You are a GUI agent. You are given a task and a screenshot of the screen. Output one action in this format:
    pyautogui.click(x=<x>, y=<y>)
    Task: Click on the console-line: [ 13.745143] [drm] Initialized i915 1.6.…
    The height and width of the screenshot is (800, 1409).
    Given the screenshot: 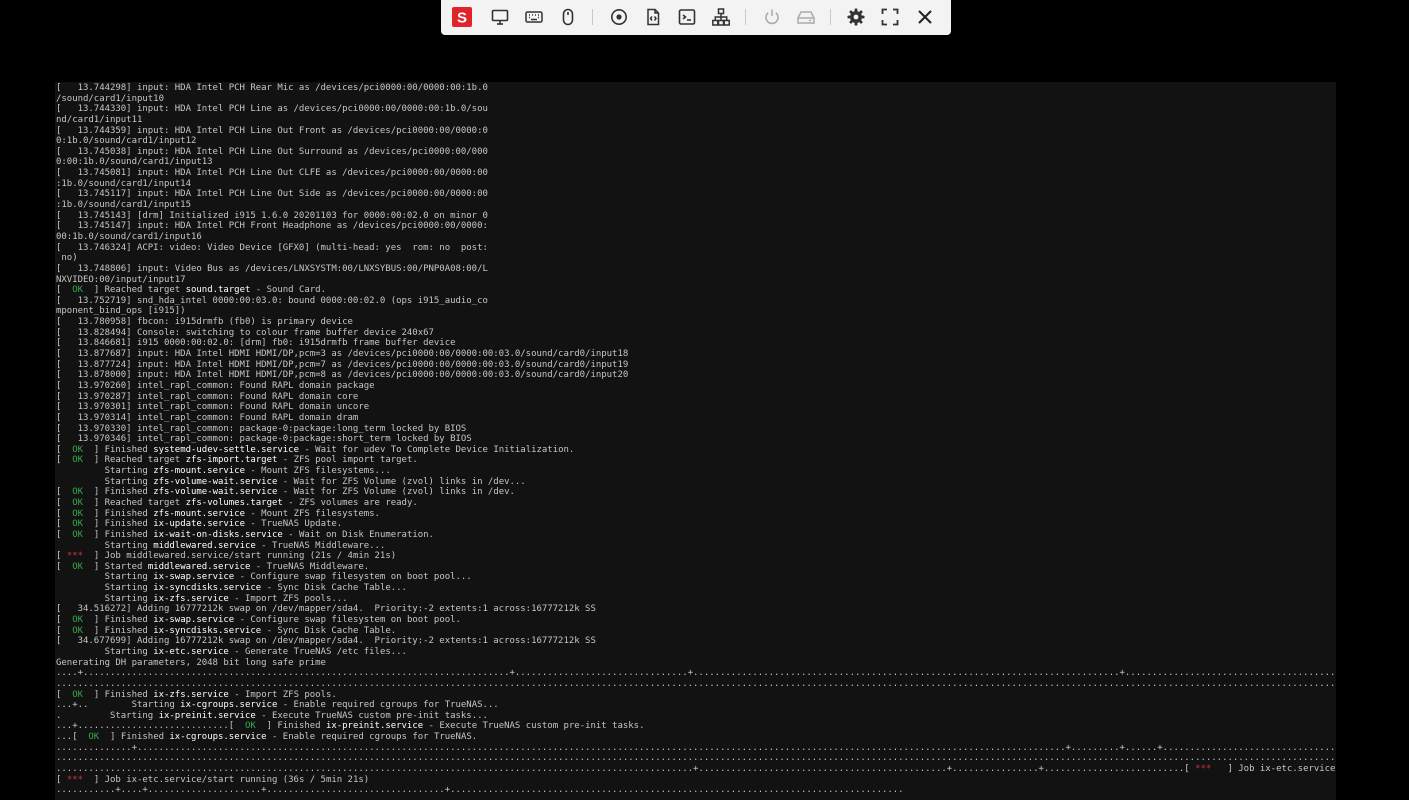 What is the action you would take?
    pyautogui.click(x=696, y=216)
    